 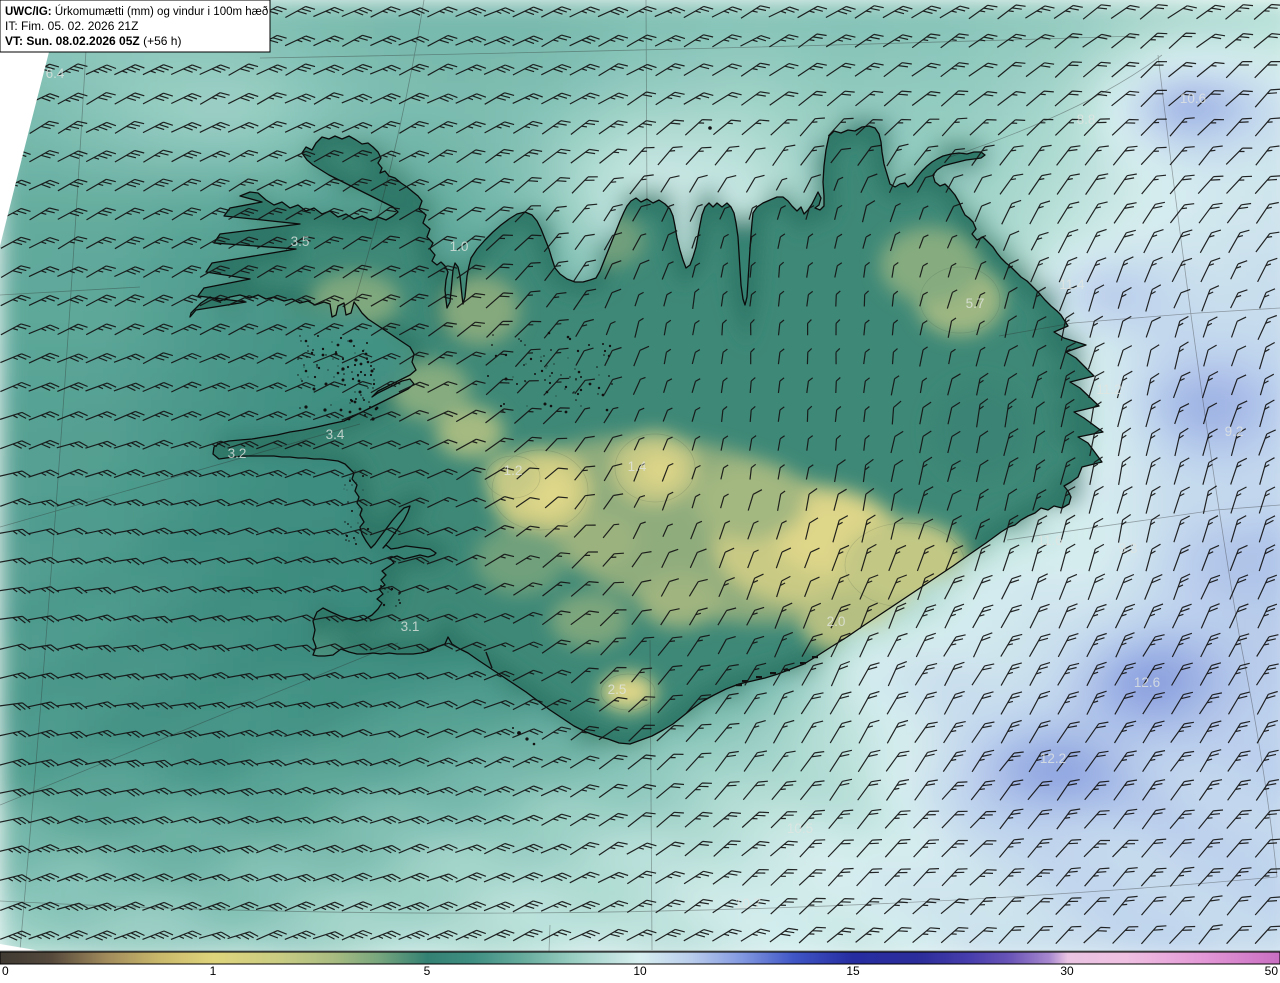 What do you see at coordinates (513, 470) in the screenshot?
I see `svg-text: 1.2` at bounding box center [513, 470].